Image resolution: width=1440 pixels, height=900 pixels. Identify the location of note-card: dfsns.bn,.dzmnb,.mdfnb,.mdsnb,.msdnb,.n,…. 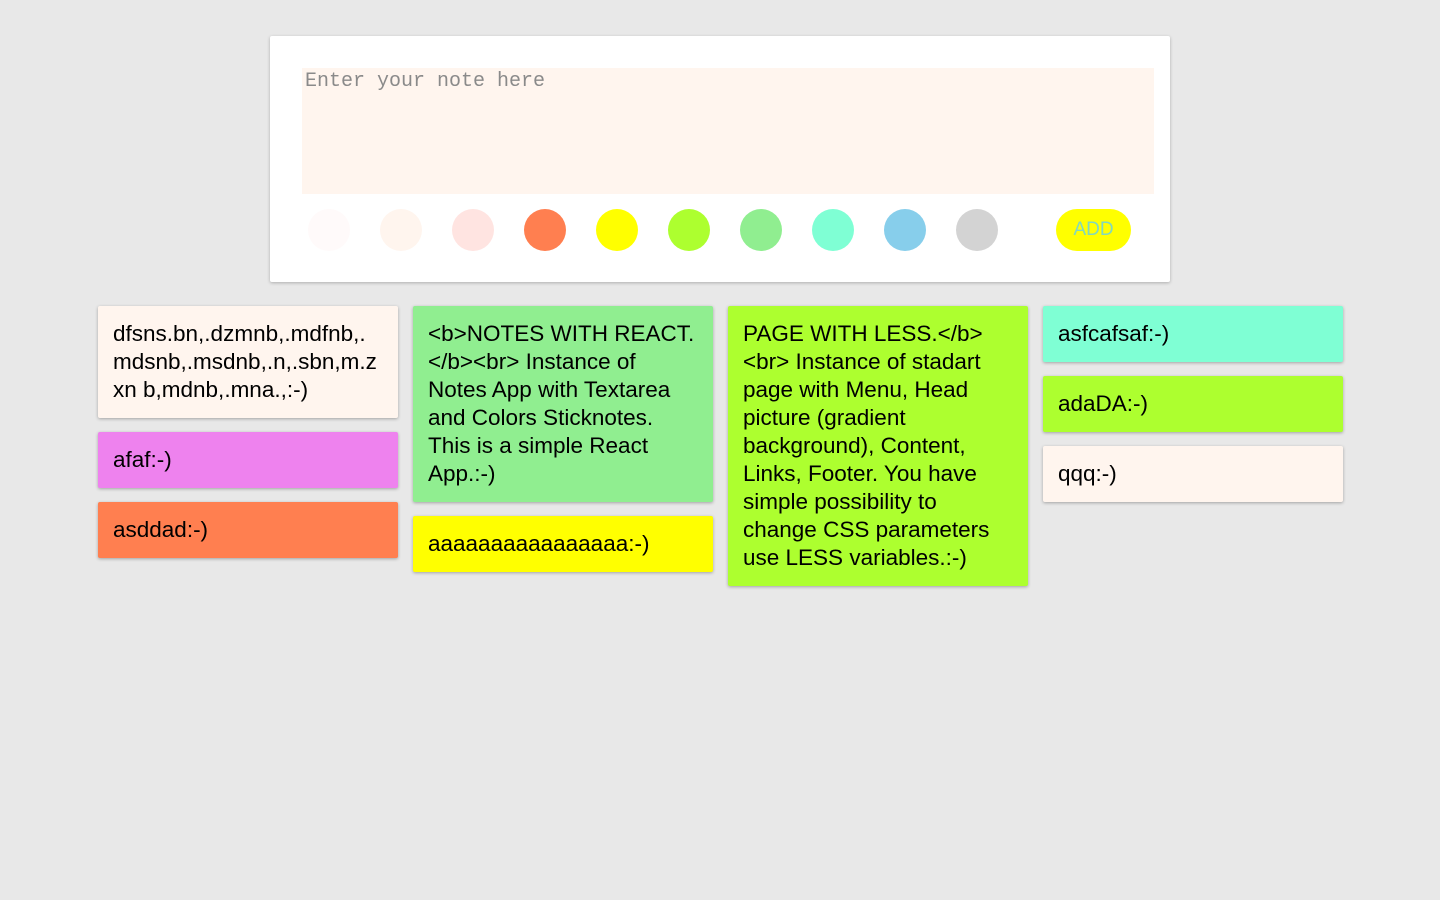
(248, 362).